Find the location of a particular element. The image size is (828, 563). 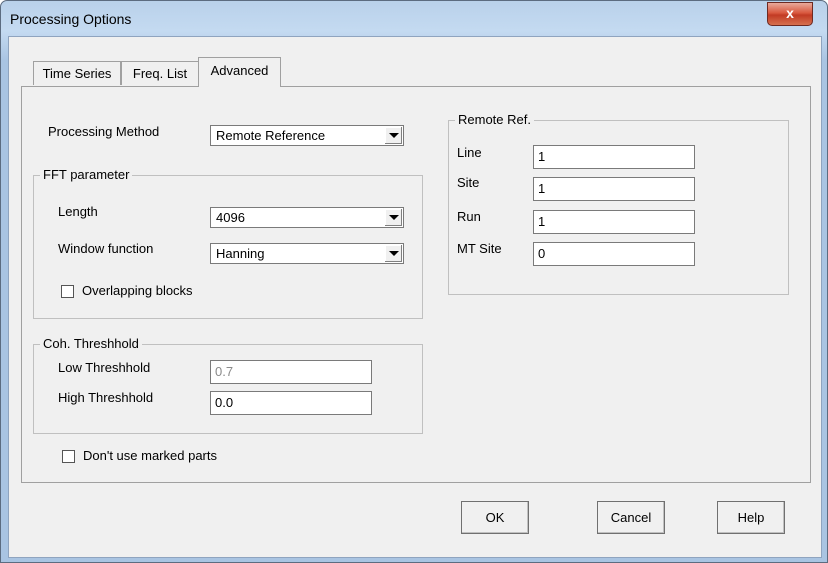

tab-freq-list: Freq. List is located at coordinates (160, 73).